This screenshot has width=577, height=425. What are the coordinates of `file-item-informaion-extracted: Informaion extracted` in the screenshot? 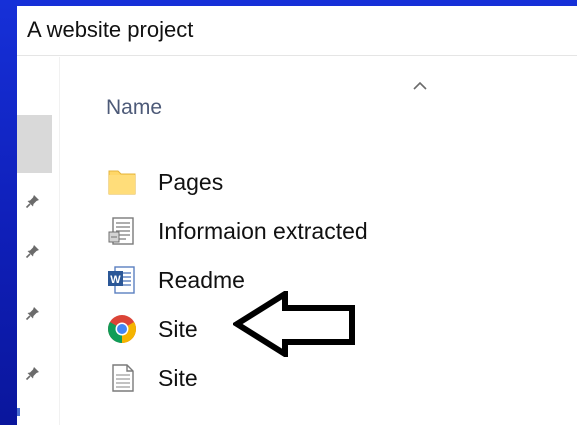 It's located at (276, 231).